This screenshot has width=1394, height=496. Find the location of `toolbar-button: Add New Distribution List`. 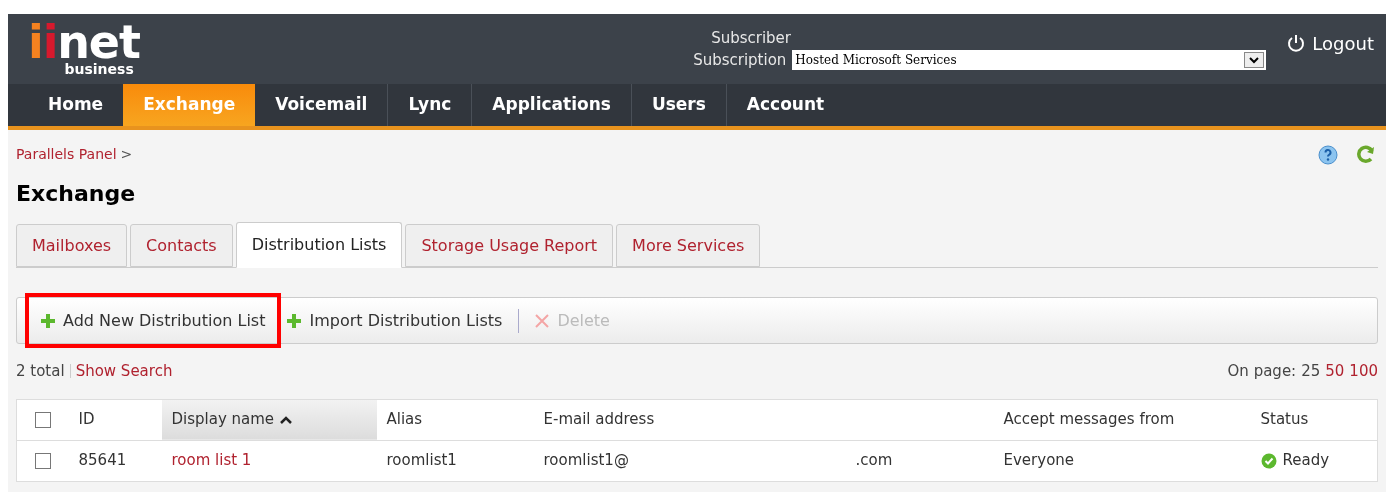

toolbar-button: Add New Distribution List is located at coordinates (153, 320).